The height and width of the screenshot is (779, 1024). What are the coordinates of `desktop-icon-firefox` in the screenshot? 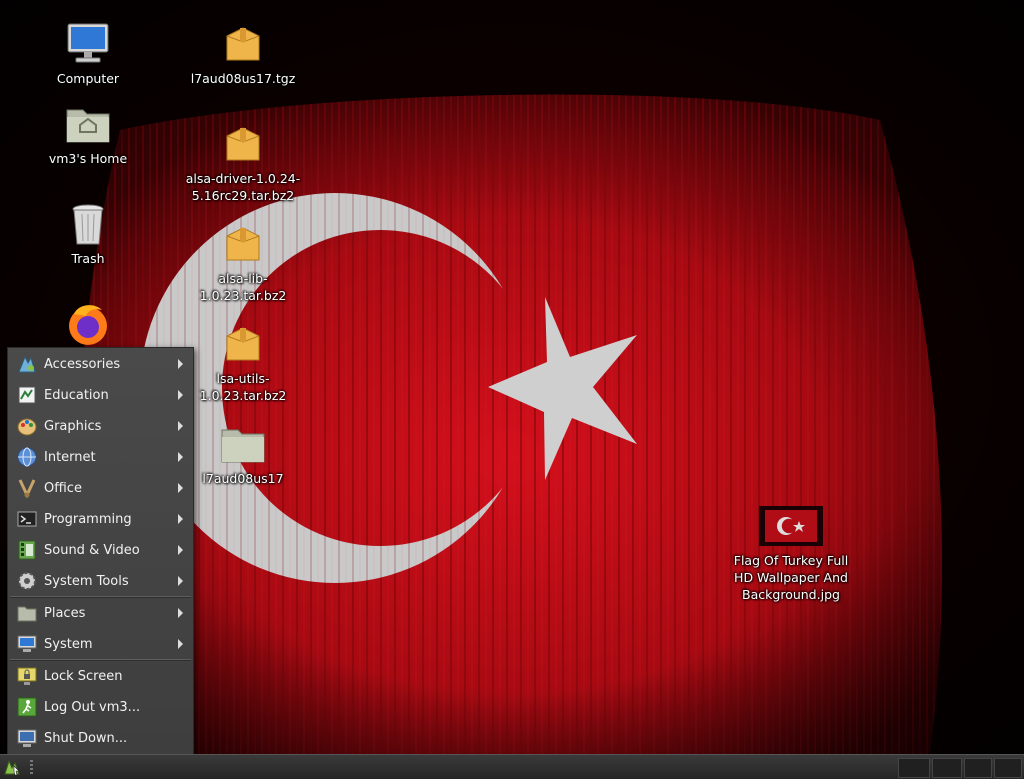 It's located at (88, 325).